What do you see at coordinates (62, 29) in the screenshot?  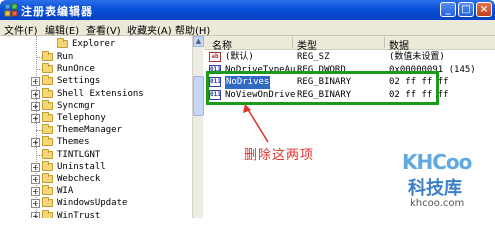 I see `menu-edit: 编辑(E)` at bounding box center [62, 29].